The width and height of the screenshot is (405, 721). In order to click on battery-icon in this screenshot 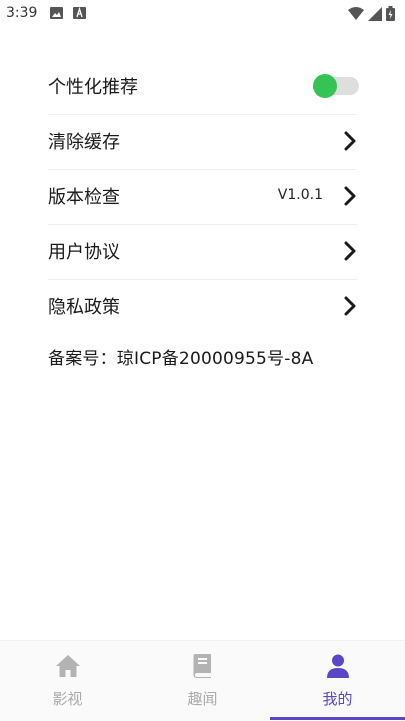, I will do `click(390, 13)`.